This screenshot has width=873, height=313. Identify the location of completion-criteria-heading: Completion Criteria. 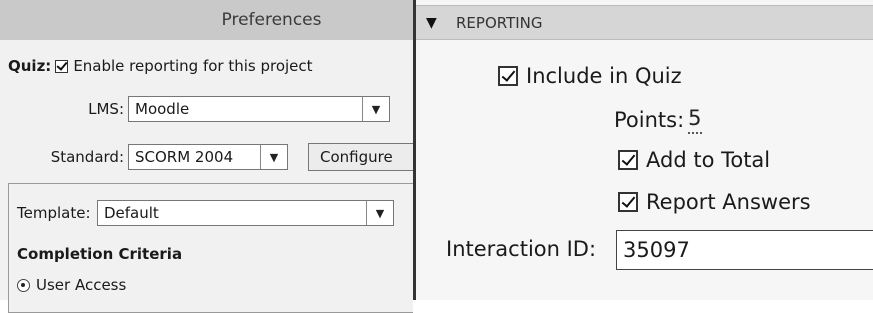
(100, 254).